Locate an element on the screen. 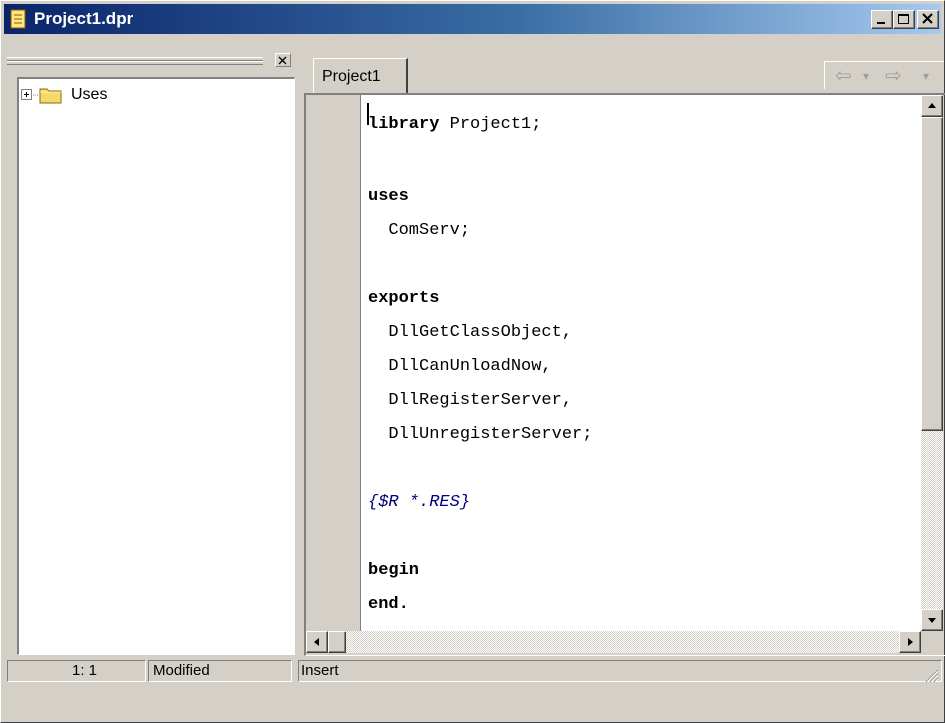 The image size is (945, 723). vertical-scrollbar is located at coordinates (932, 363).